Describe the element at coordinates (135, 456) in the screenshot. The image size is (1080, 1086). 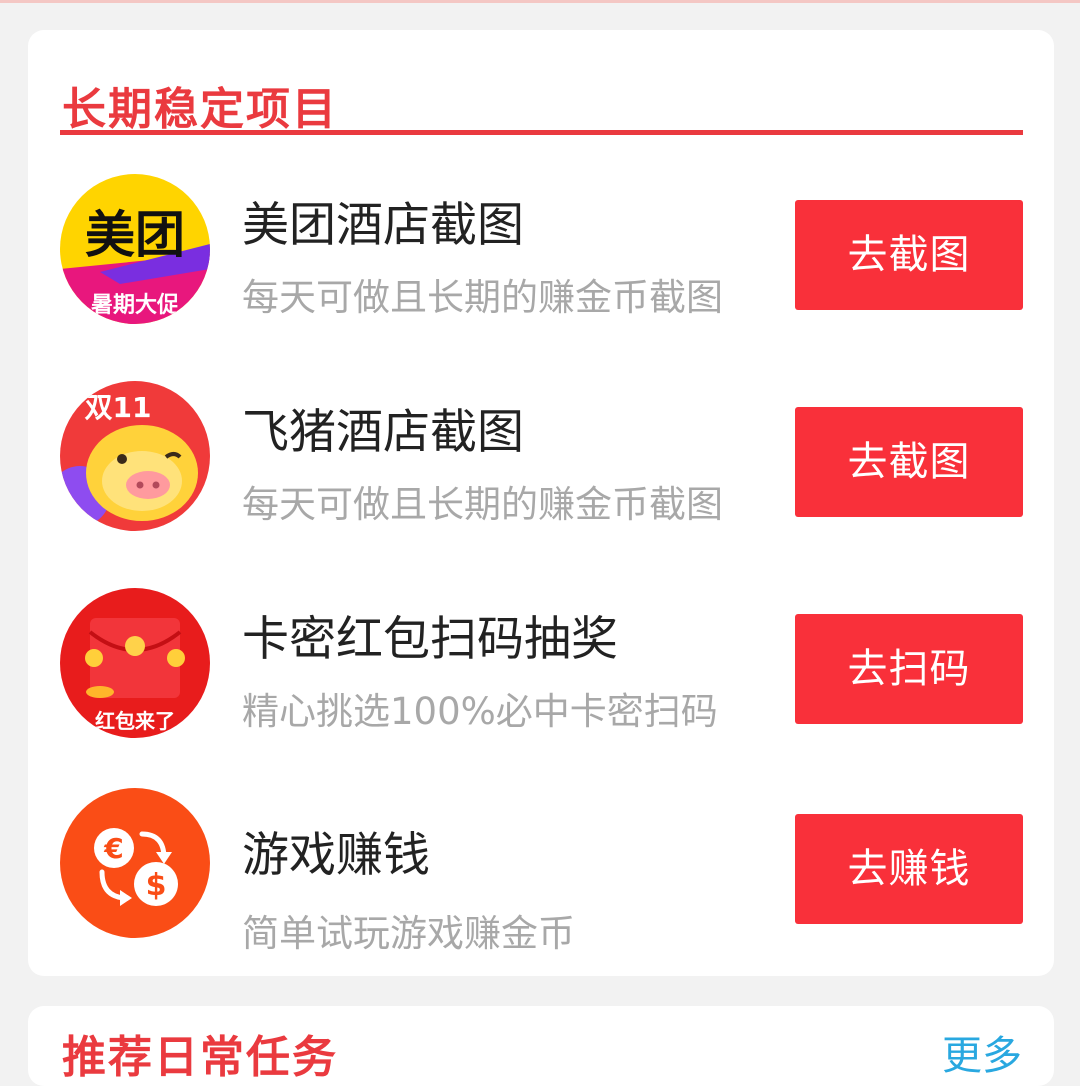
I see `fliggy-pig-logo-icon: 双11` at that location.